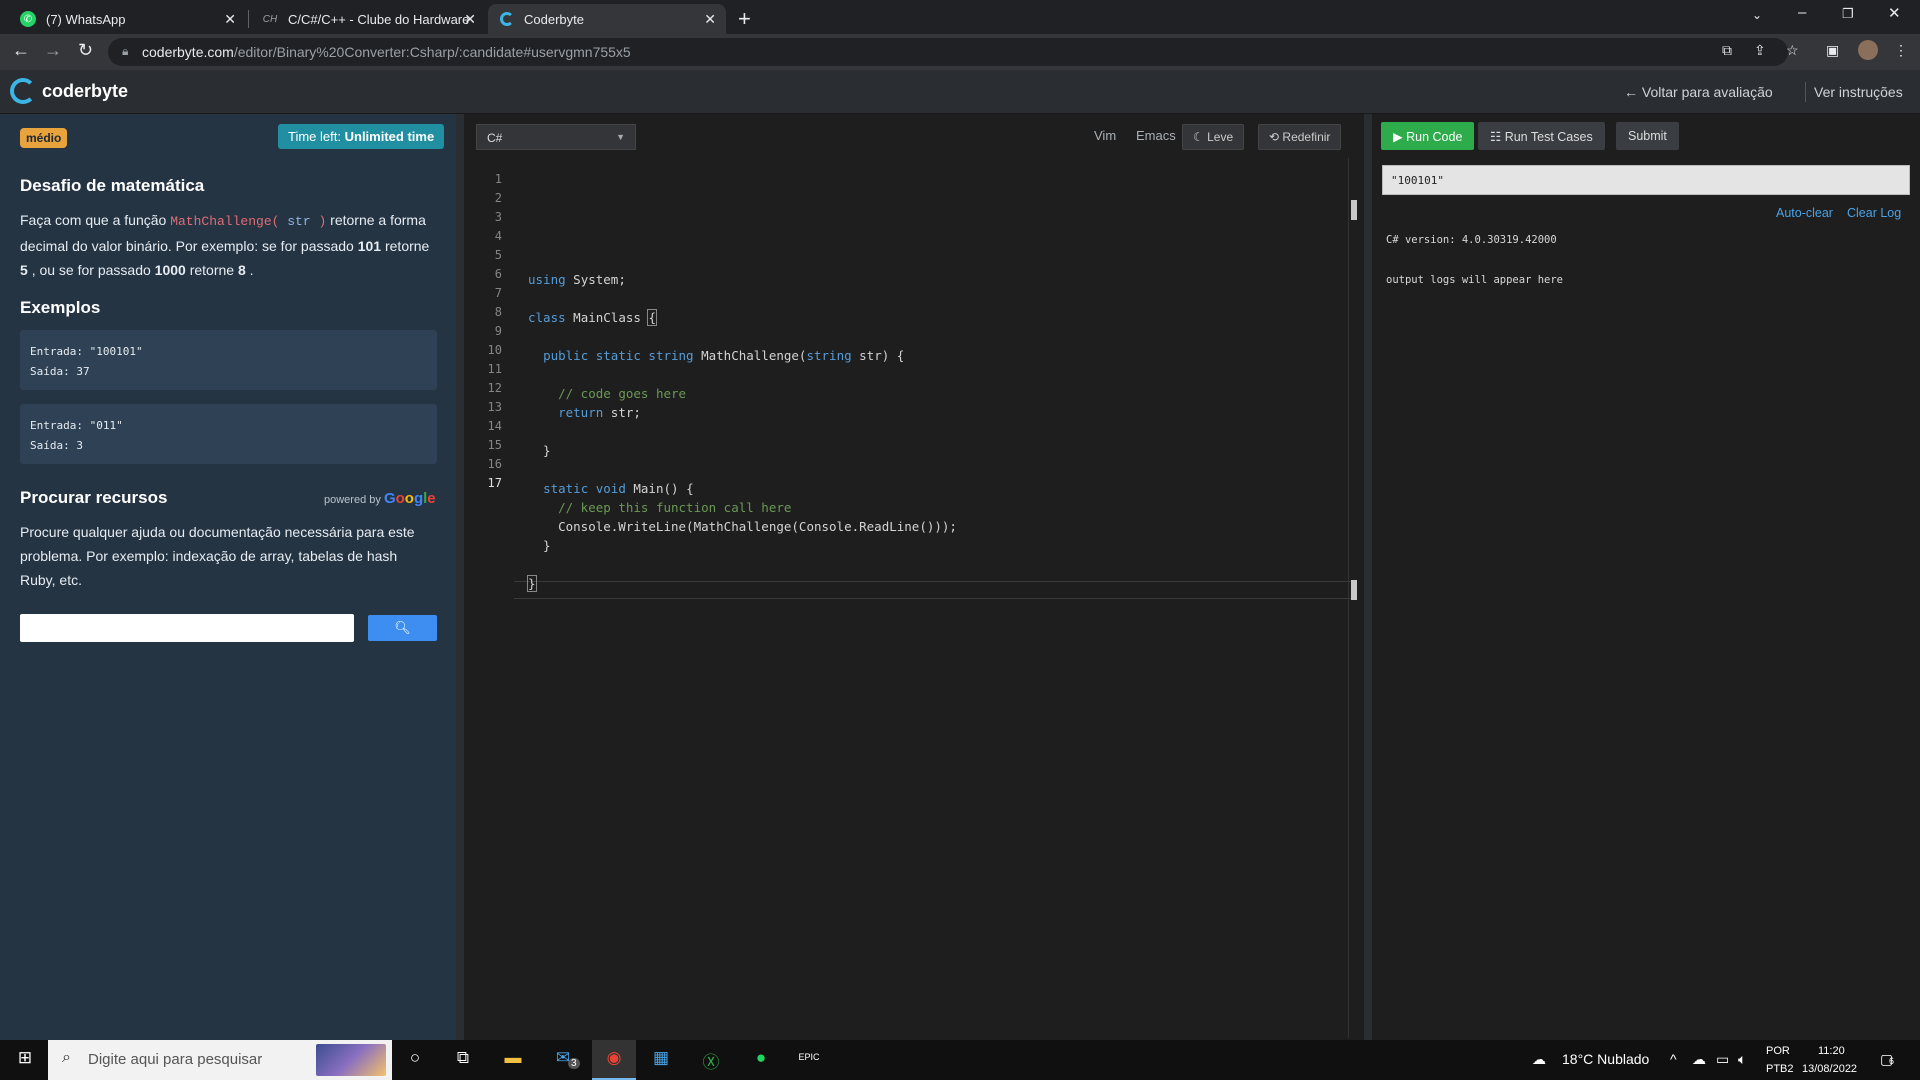 Image resolution: width=1920 pixels, height=1080 pixels. Describe the element at coordinates (1858, 92) in the screenshot. I see `view-instructions-link: Ver instruções` at that location.